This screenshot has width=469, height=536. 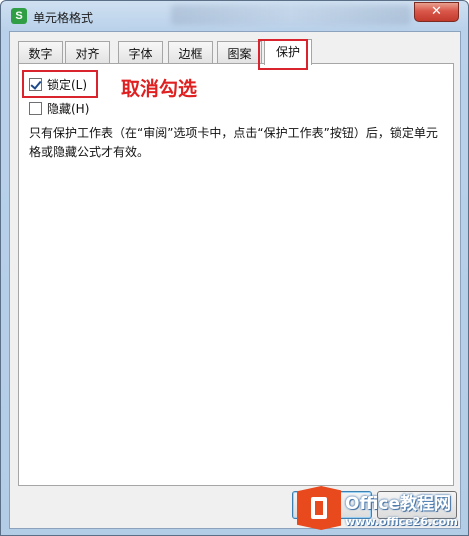 I want to click on tab-label: 保护, so click(x=287, y=52).